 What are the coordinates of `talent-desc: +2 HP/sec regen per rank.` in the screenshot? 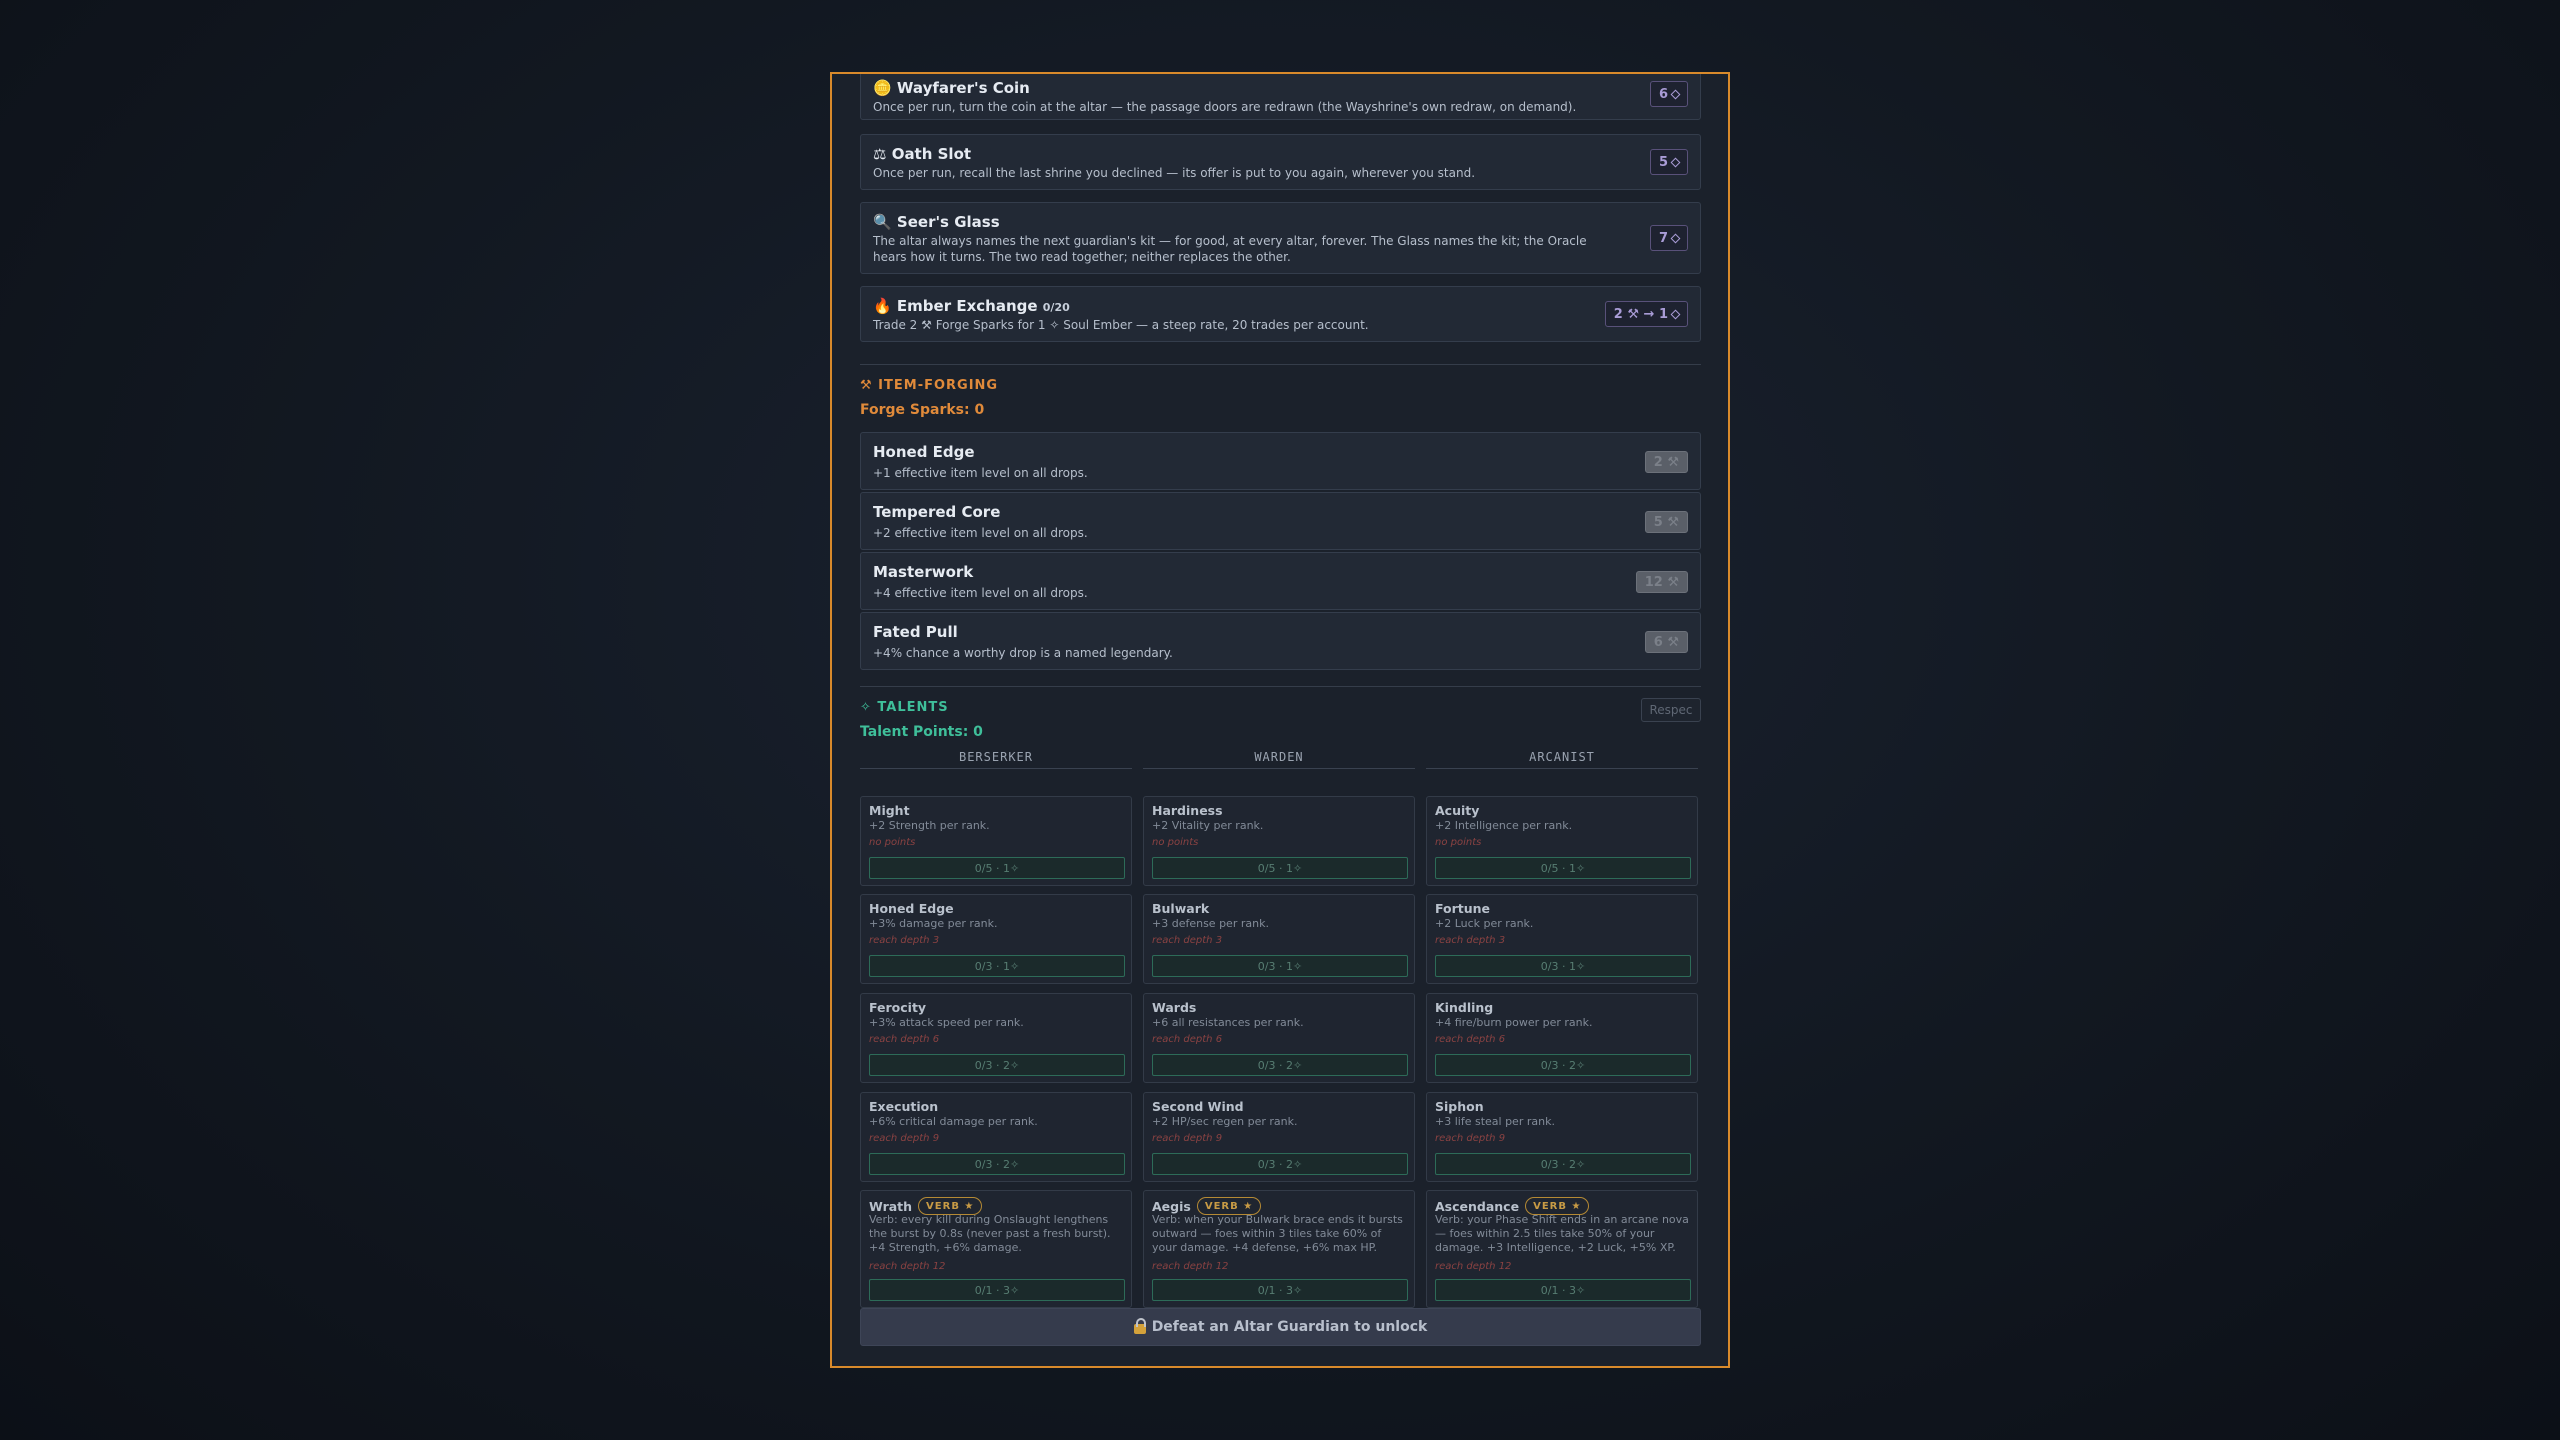 It's located at (1225, 1121).